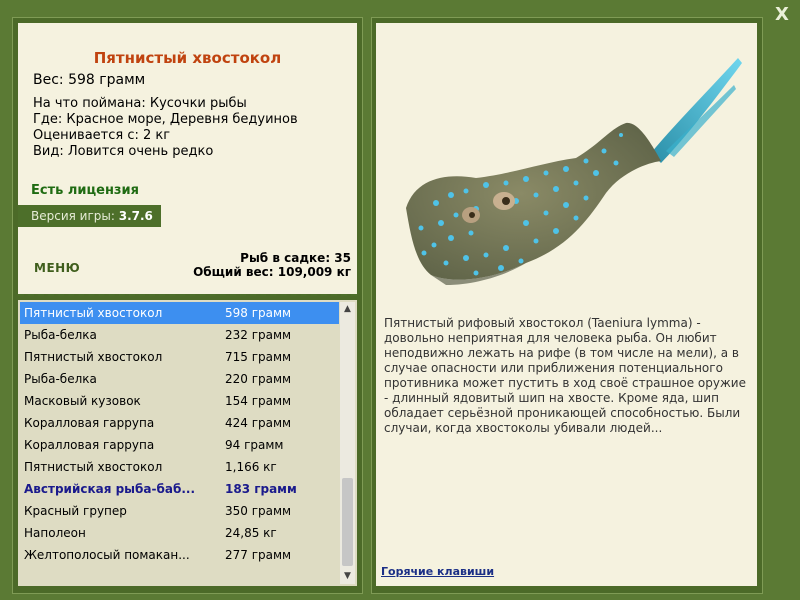 Image resolution: width=800 pixels, height=600 pixels. Describe the element at coordinates (187, 58) in the screenshot. I see `fish-title: Пятнистый хвостокол` at that location.